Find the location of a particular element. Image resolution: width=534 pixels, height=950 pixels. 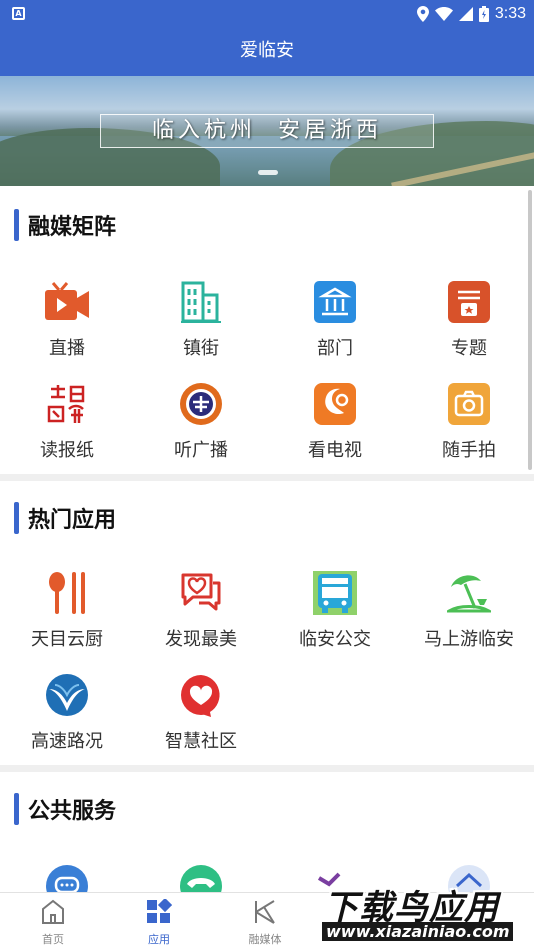

chat-bubble-icon is located at coordinates (67, 878).